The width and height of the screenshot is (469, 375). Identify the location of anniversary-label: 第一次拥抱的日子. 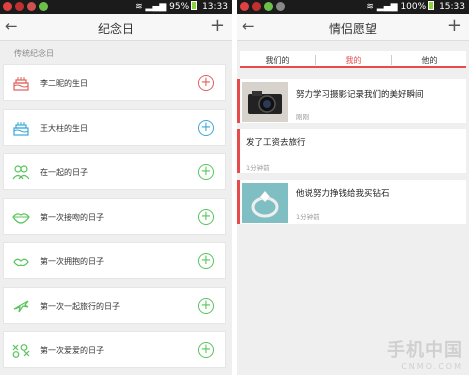
(72, 261).